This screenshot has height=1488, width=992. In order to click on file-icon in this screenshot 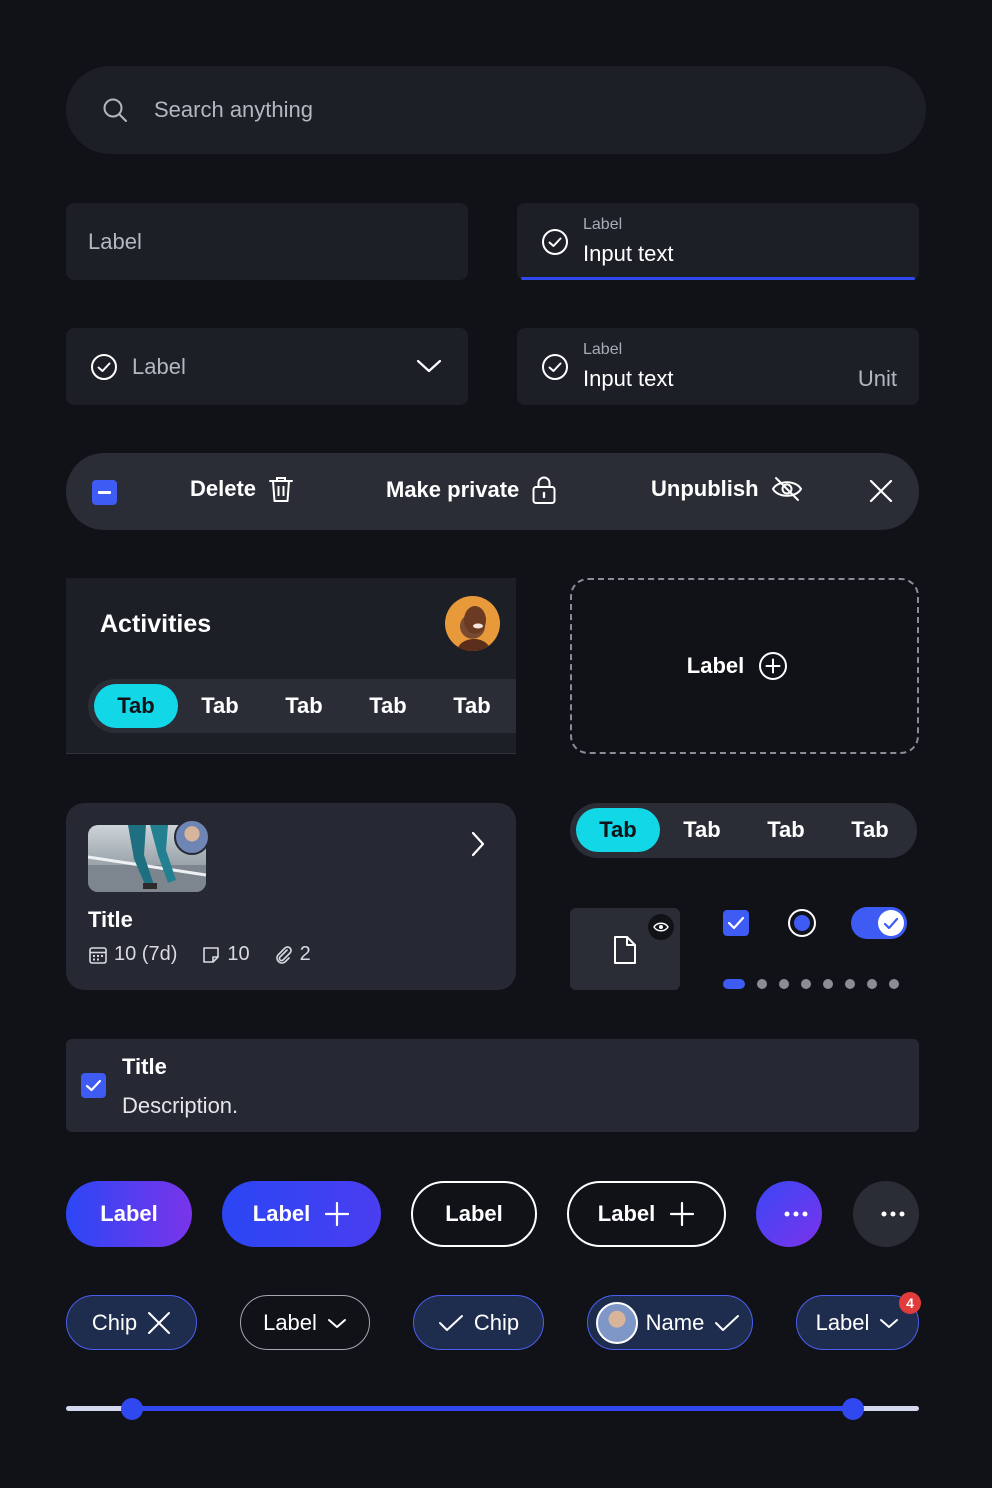, I will do `click(625, 950)`.